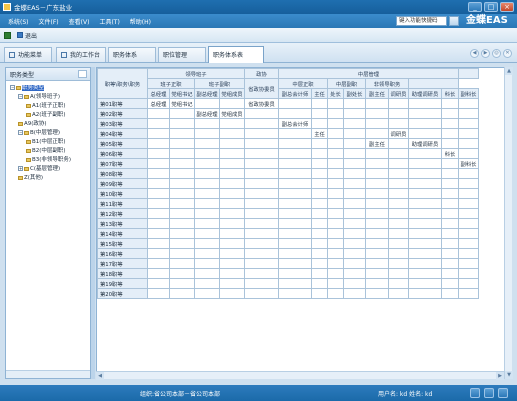 This screenshot has width=517, height=401. Describe the element at coordinates (46, 106) in the screenshot. I see `tree-node: A1(班子正职)` at that location.